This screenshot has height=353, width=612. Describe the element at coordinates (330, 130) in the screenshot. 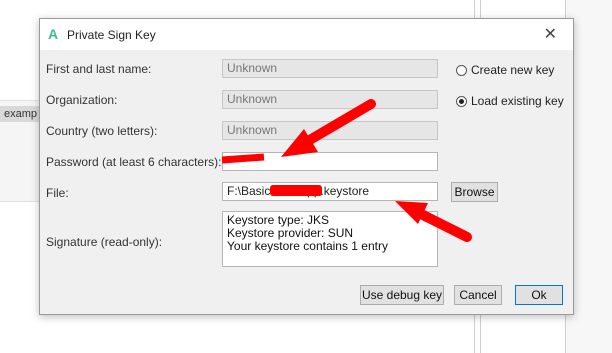

I see `country-field: Unknown` at that location.